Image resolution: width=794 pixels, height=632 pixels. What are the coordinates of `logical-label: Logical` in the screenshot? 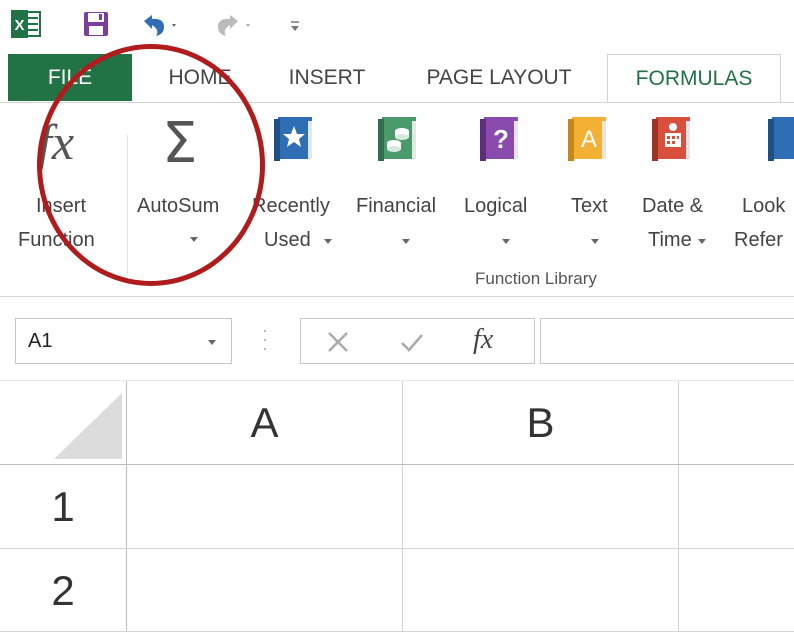 It's located at (496, 206).